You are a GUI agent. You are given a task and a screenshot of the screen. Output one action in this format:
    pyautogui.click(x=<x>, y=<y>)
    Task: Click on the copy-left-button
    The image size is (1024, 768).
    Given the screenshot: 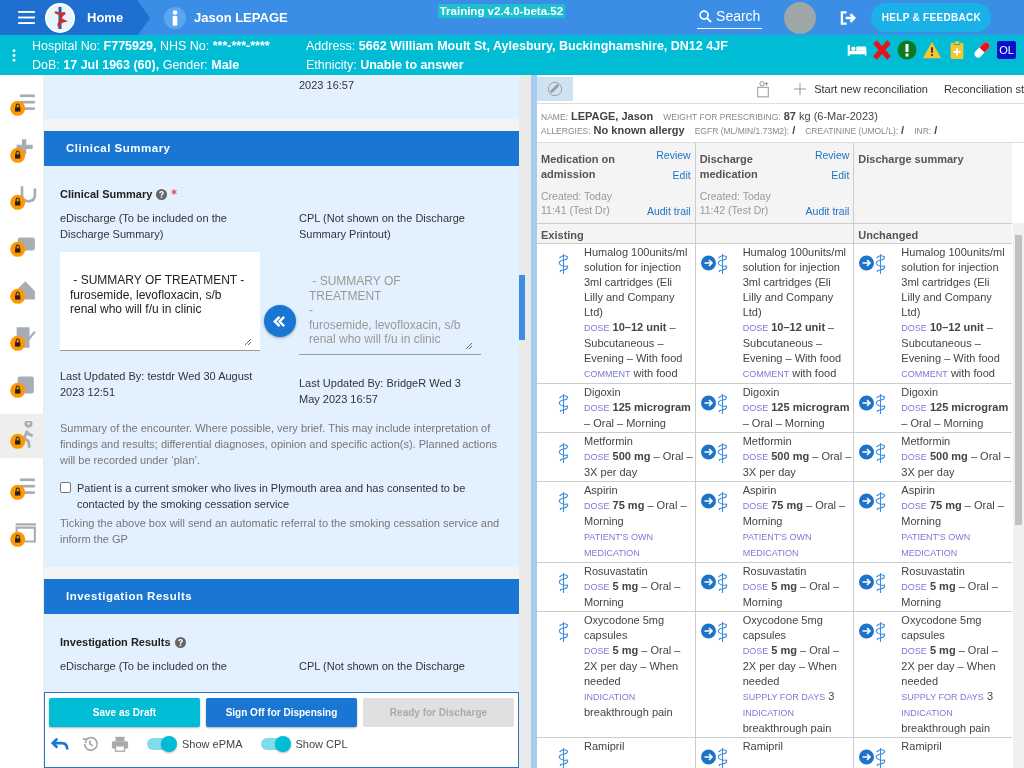 What is the action you would take?
    pyautogui.click(x=279, y=321)
    